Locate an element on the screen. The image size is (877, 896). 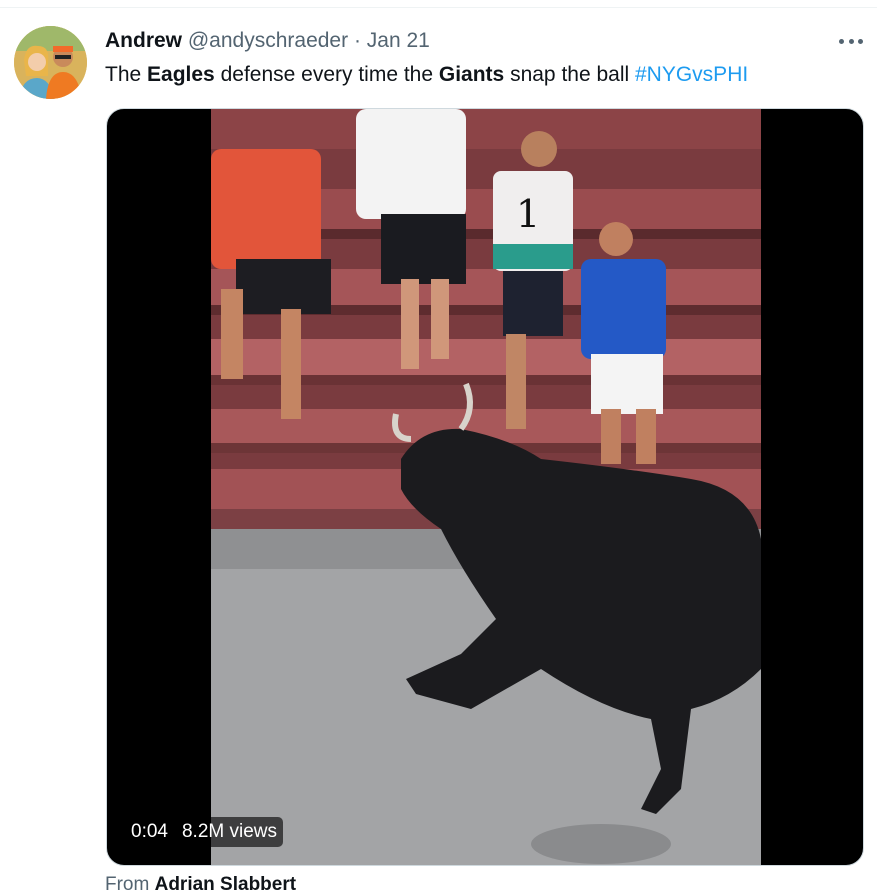
more-horizontal-icon is located at coordinates (851, 41).